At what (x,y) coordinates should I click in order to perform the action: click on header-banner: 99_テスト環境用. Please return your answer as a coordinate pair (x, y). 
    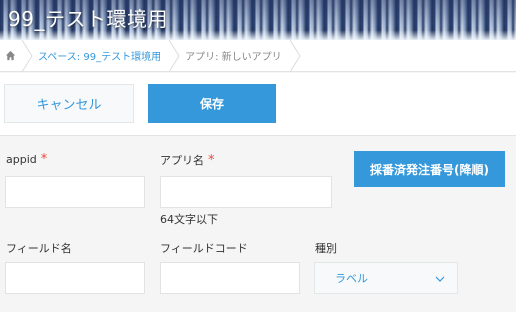
    Looking at the image, I should click on (258, 20).